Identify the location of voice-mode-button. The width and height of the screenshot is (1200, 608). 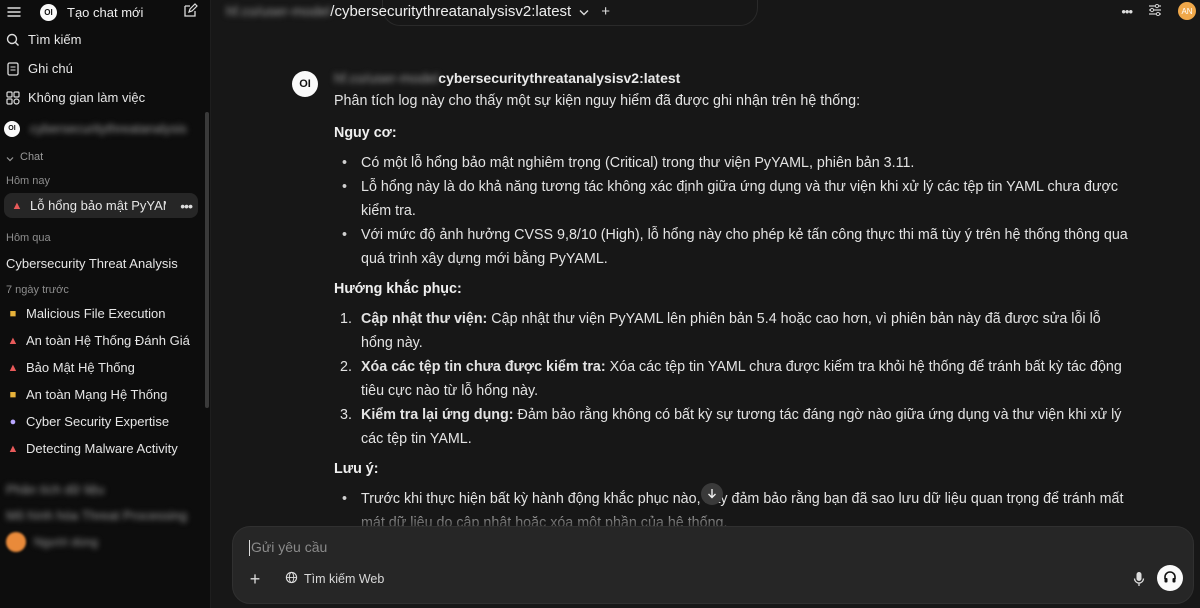
(1170, 578).